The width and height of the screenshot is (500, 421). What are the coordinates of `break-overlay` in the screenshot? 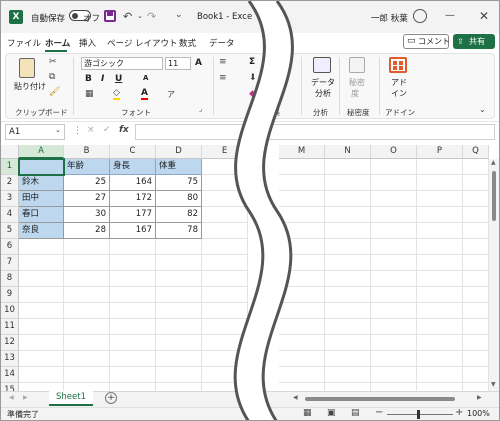 It's located at (263, 210).